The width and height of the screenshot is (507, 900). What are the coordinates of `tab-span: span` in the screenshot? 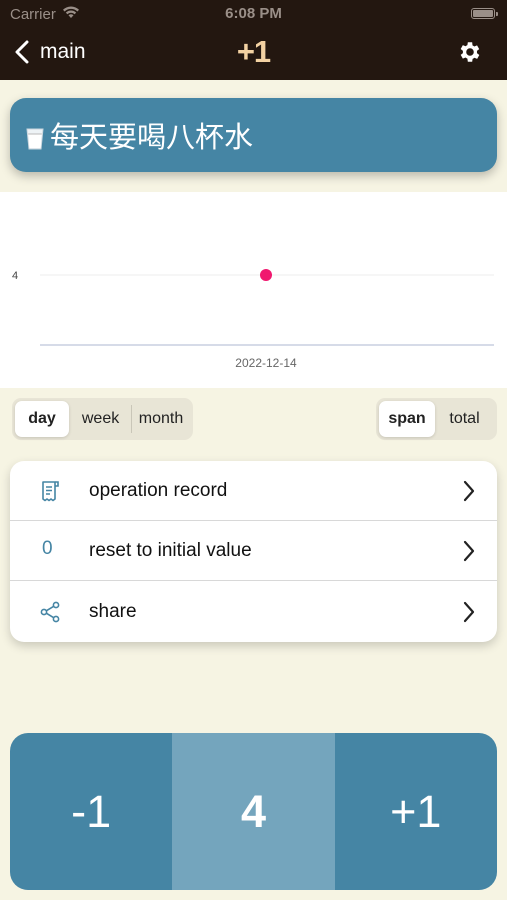 It's located at (407, 419).